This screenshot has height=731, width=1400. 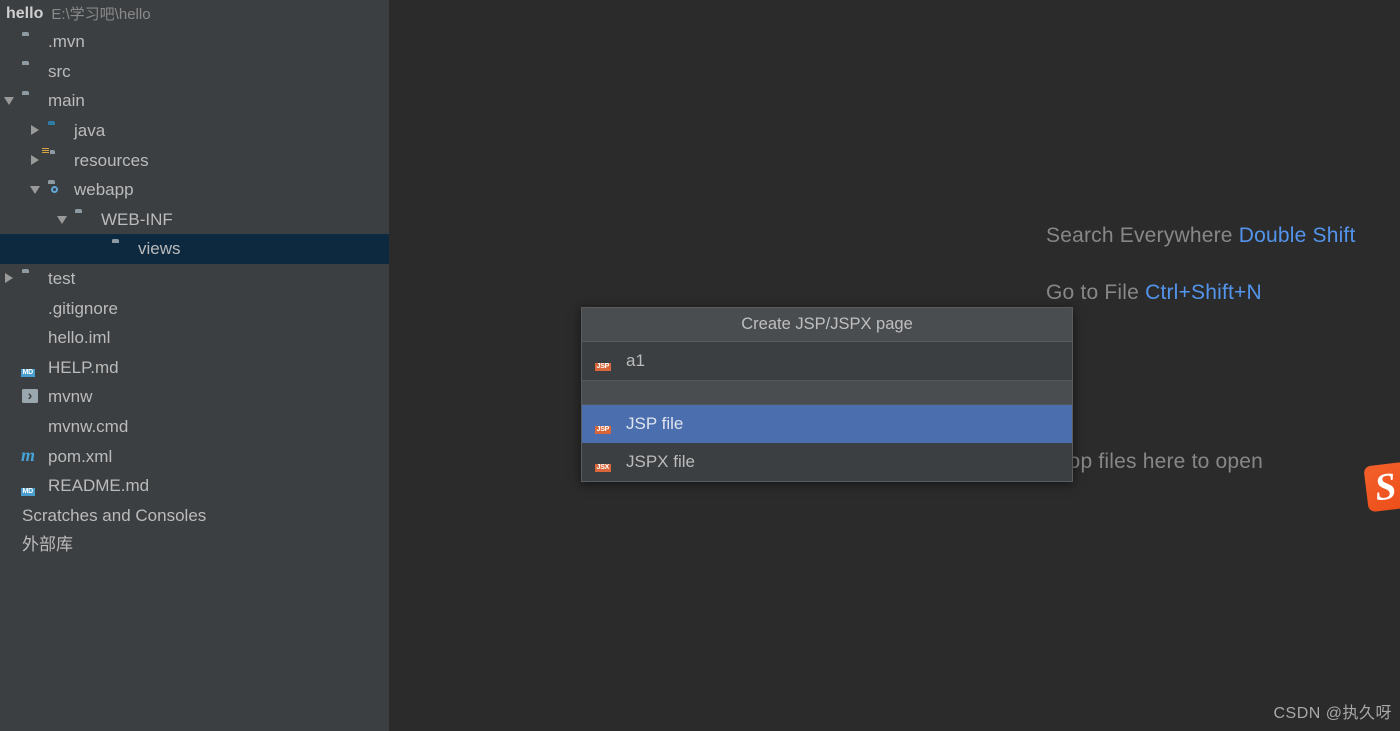 I want to click on tree-row-label: .gitignore, so click(x=83, y=308).